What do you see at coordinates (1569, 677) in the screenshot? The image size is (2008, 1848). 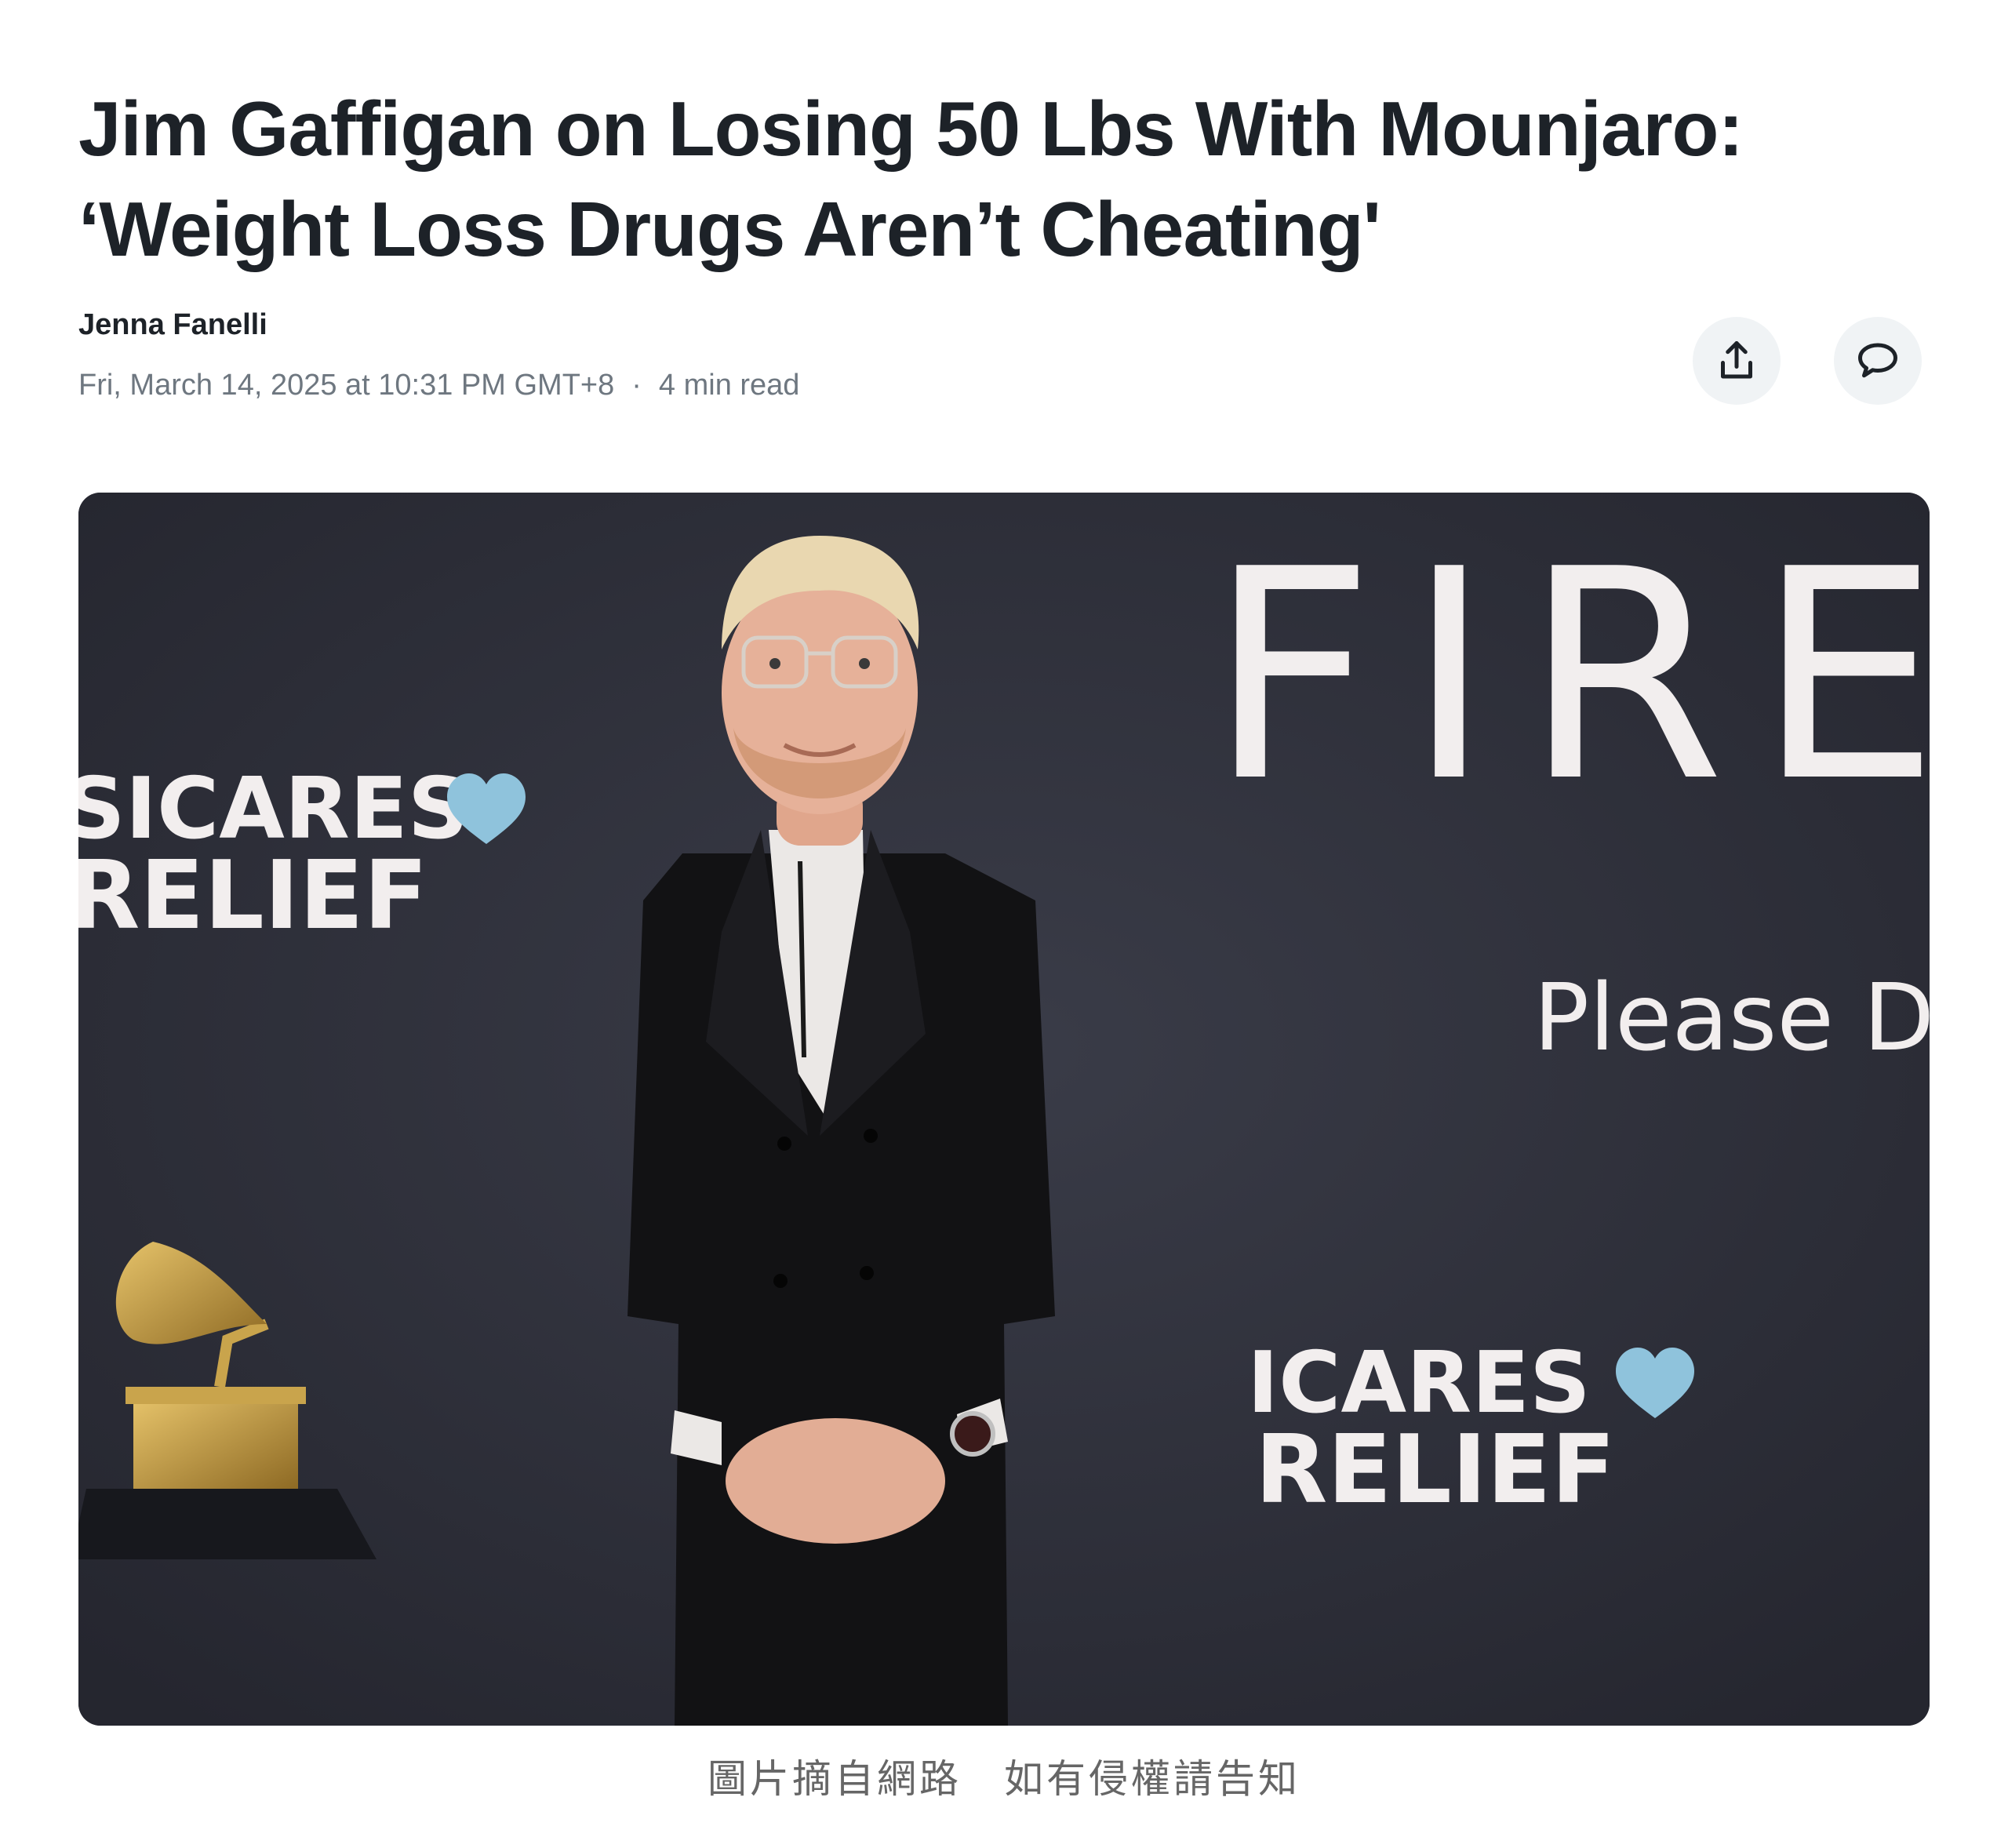 I see `backdrop-fire-text: FIRE` at bounding box center [1569, 677].